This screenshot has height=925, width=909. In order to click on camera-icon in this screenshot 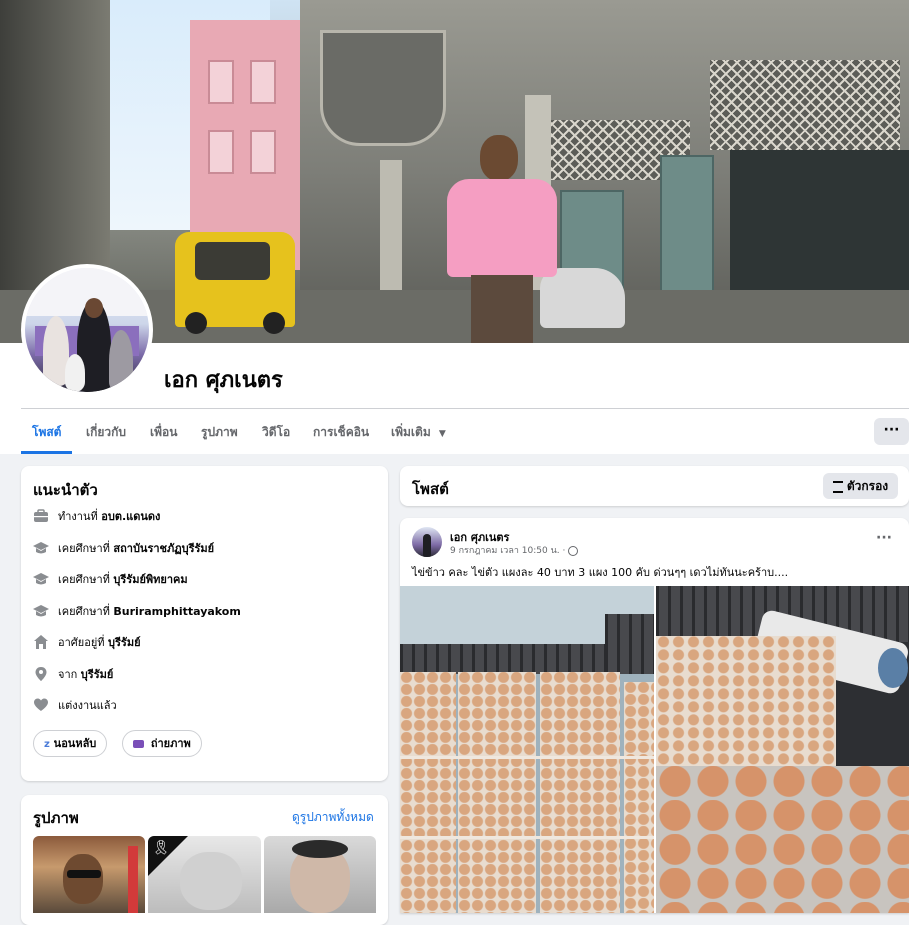, I will do `click(138, 744)`.